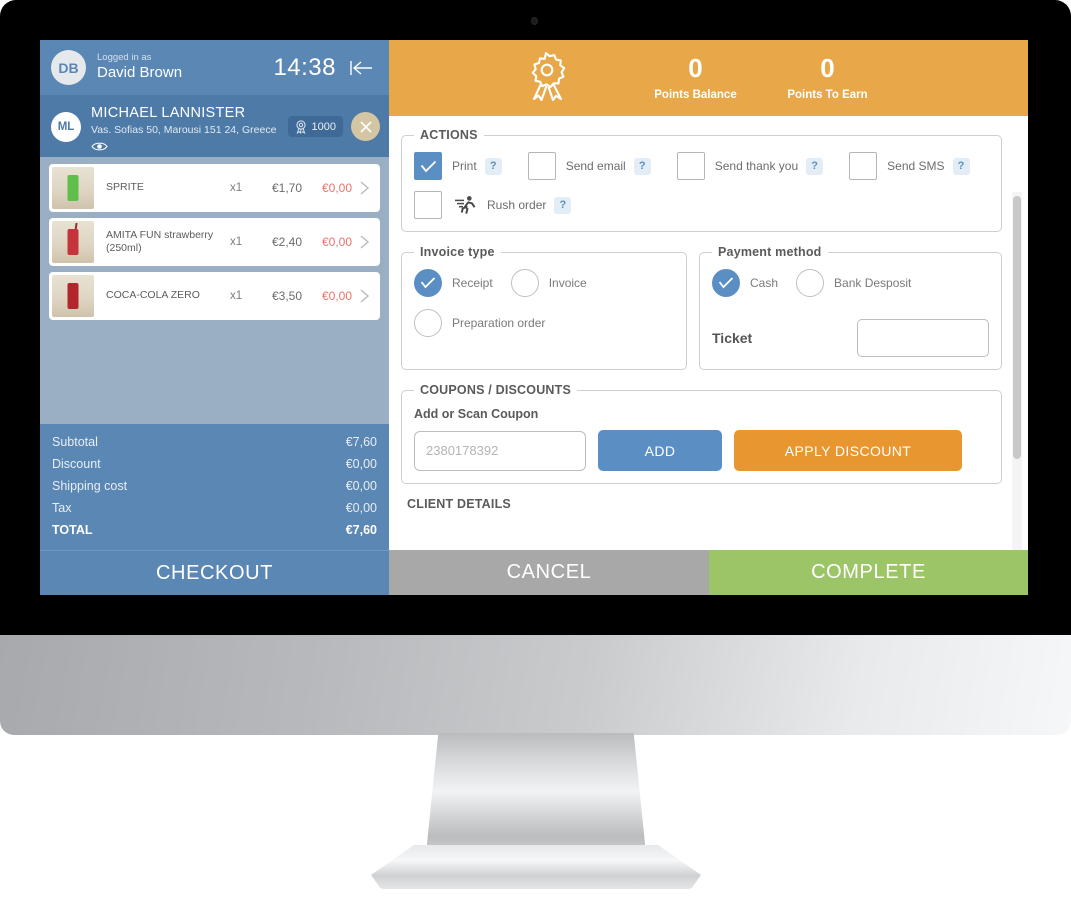 This screenshot has height=900, width=1071. Describe the element at coordinates (76, 464) in the screenshot. I see `total-label: Discount` at that location.